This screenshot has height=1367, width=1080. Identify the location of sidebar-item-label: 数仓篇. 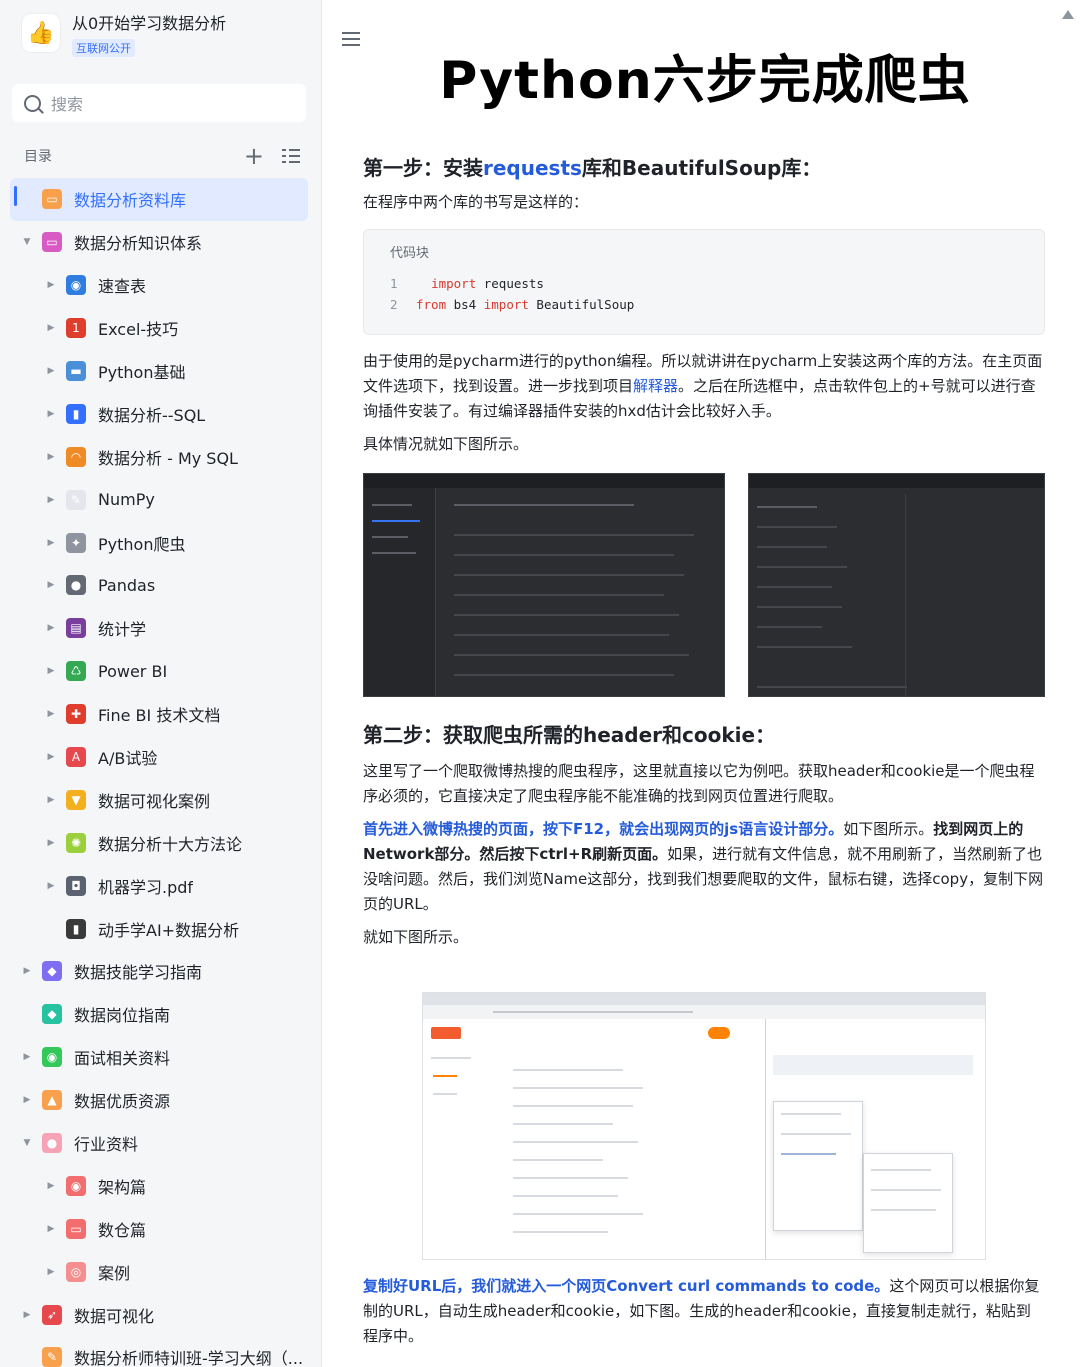
(122, 1230).